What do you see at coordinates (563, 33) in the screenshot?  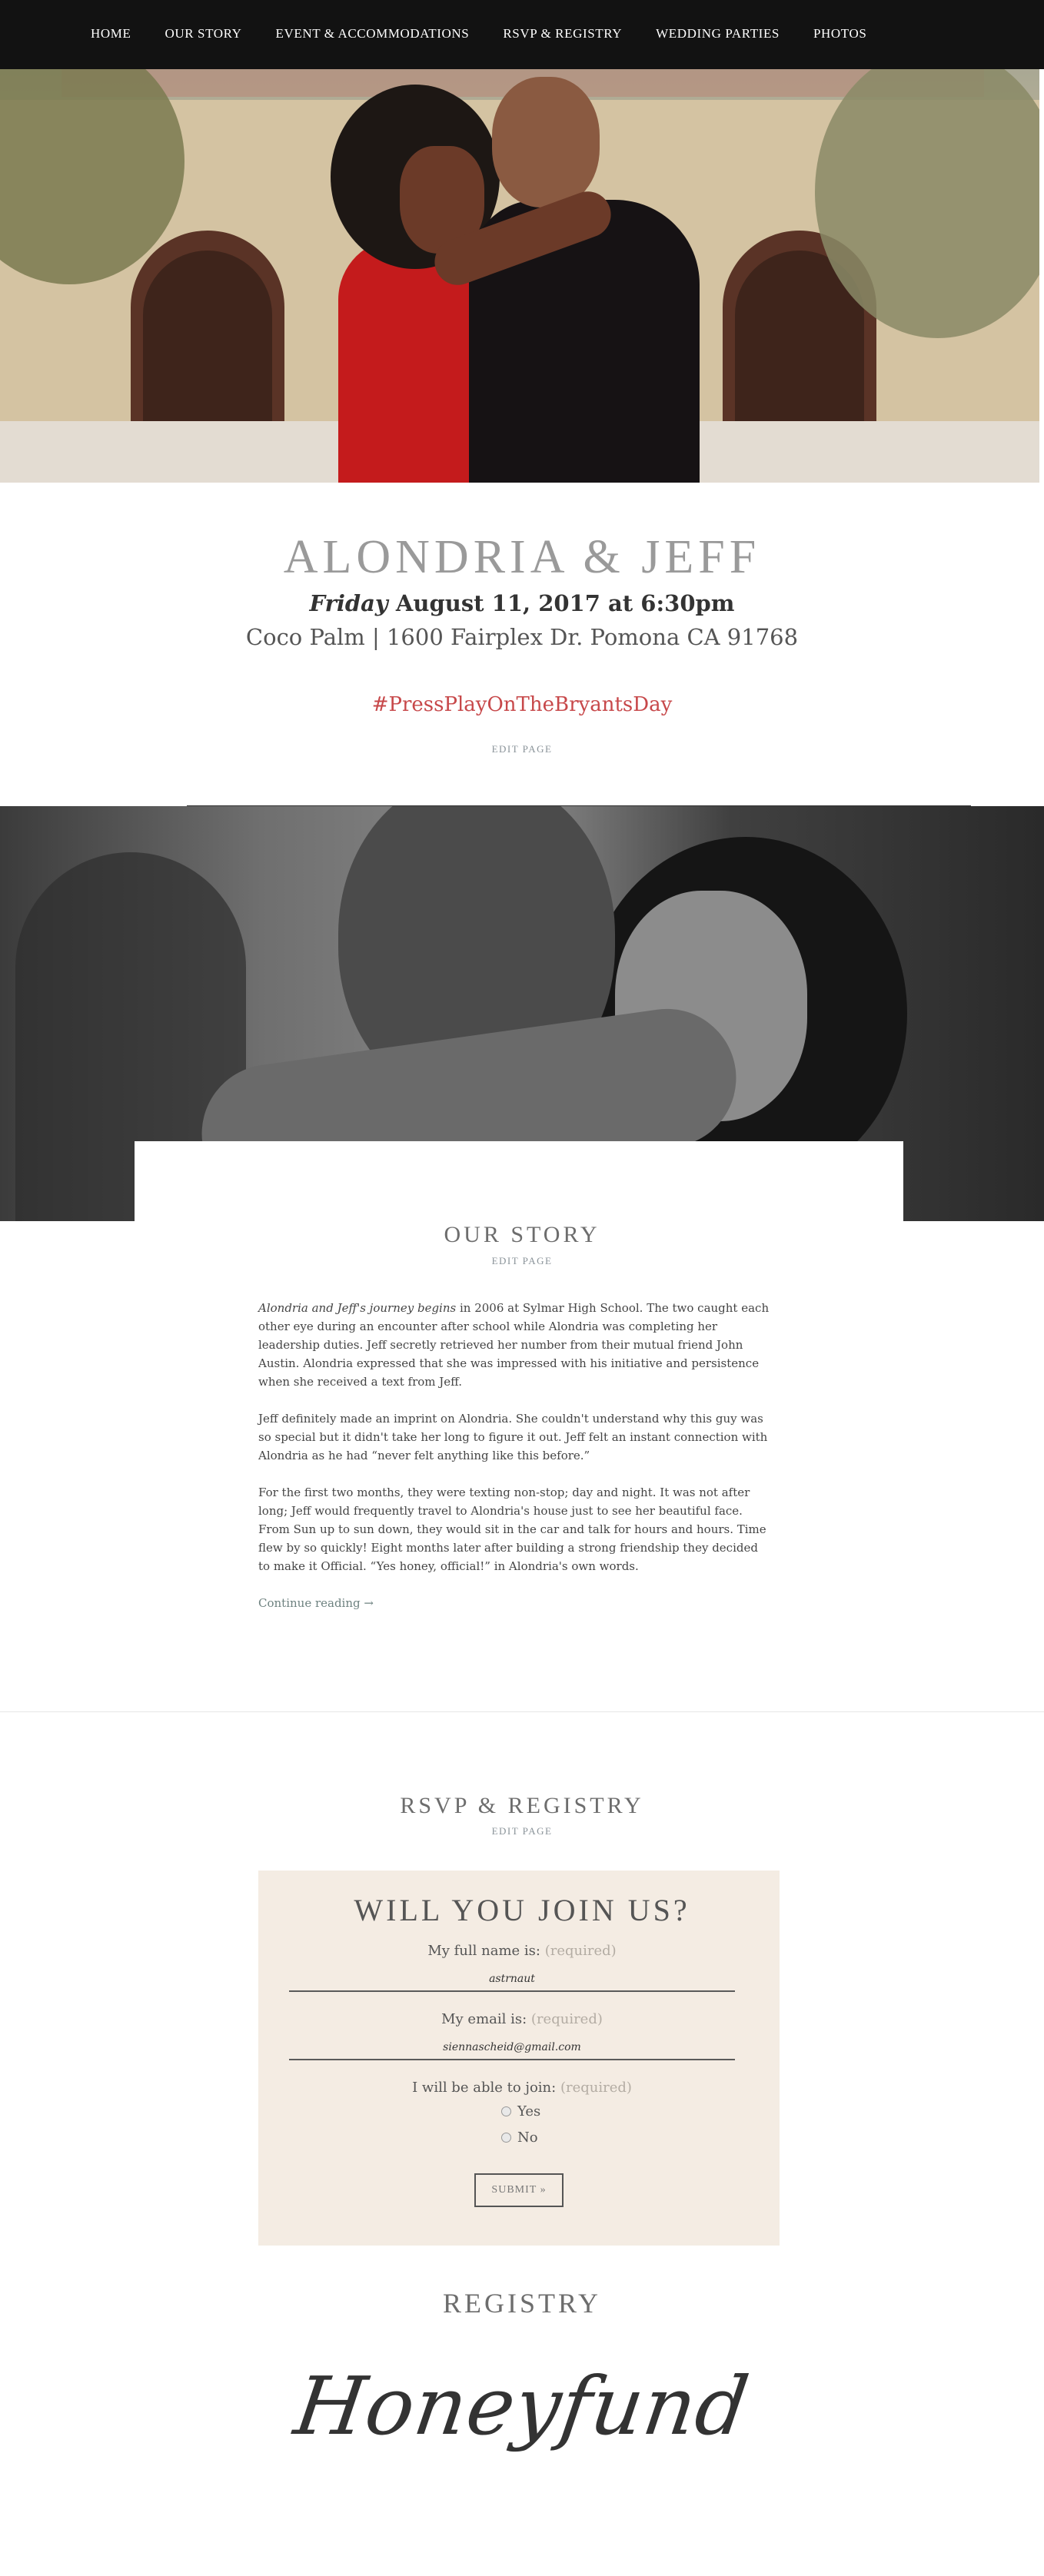 I see `nav-rsvp-registry: RSVP & REGISTRY` at bounding box center [563, 33].